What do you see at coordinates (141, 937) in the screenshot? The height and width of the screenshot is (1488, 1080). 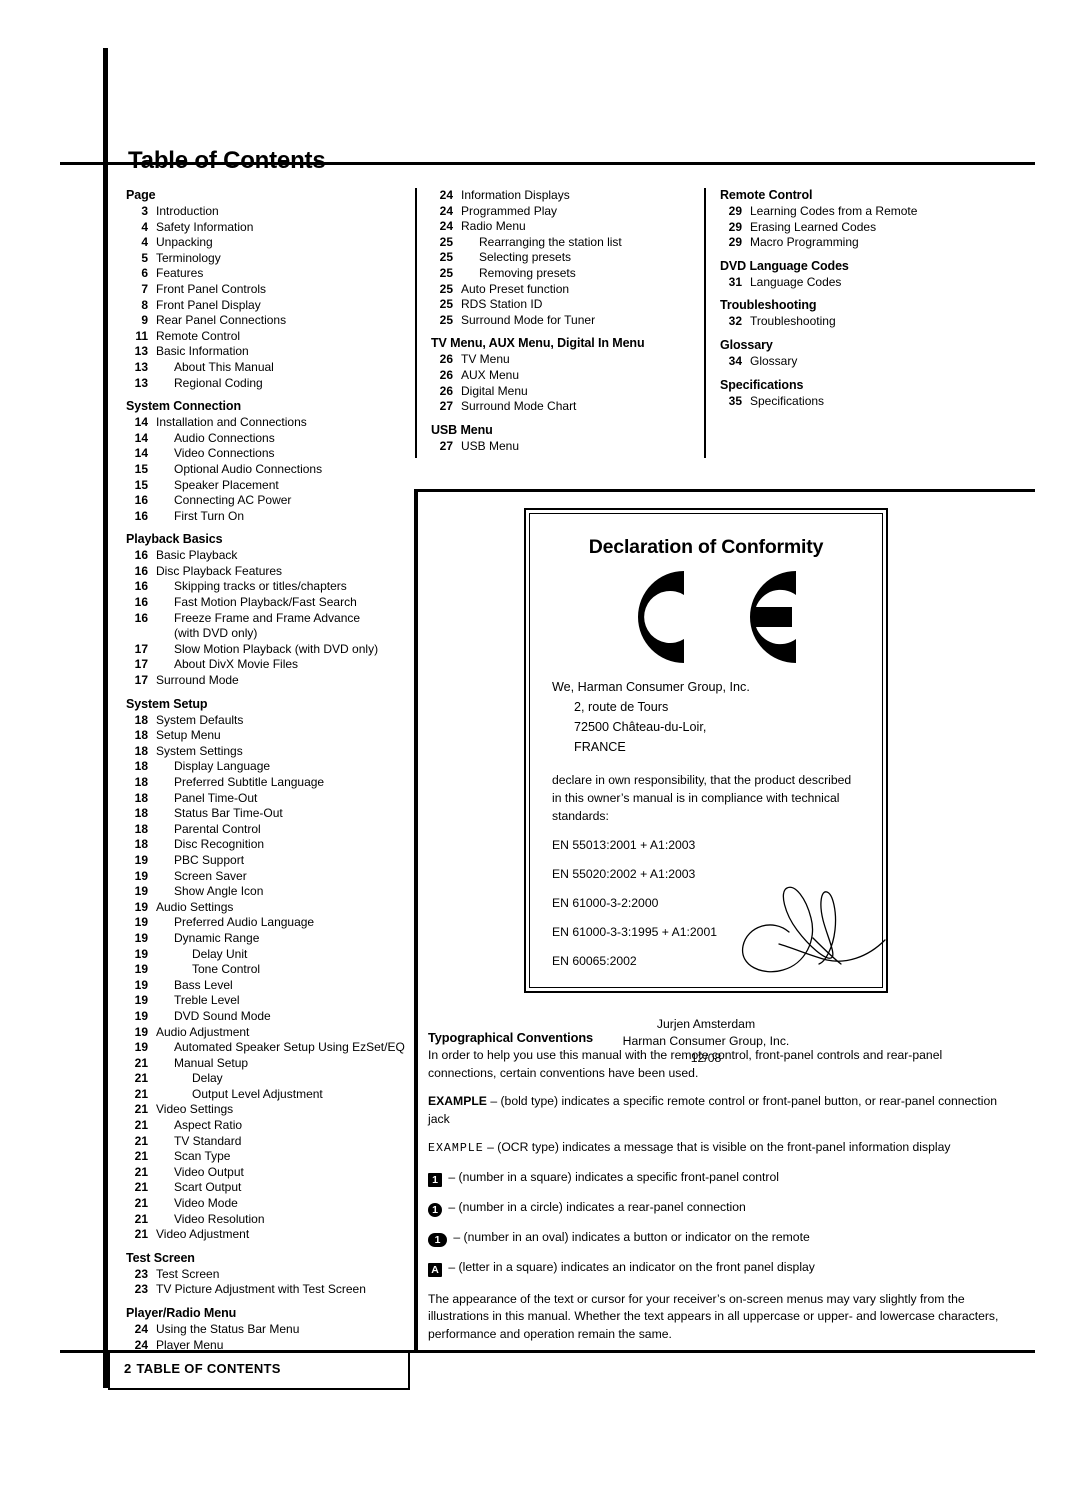 I see `toc-entry-page: 19` at bounding box center [141, 937].